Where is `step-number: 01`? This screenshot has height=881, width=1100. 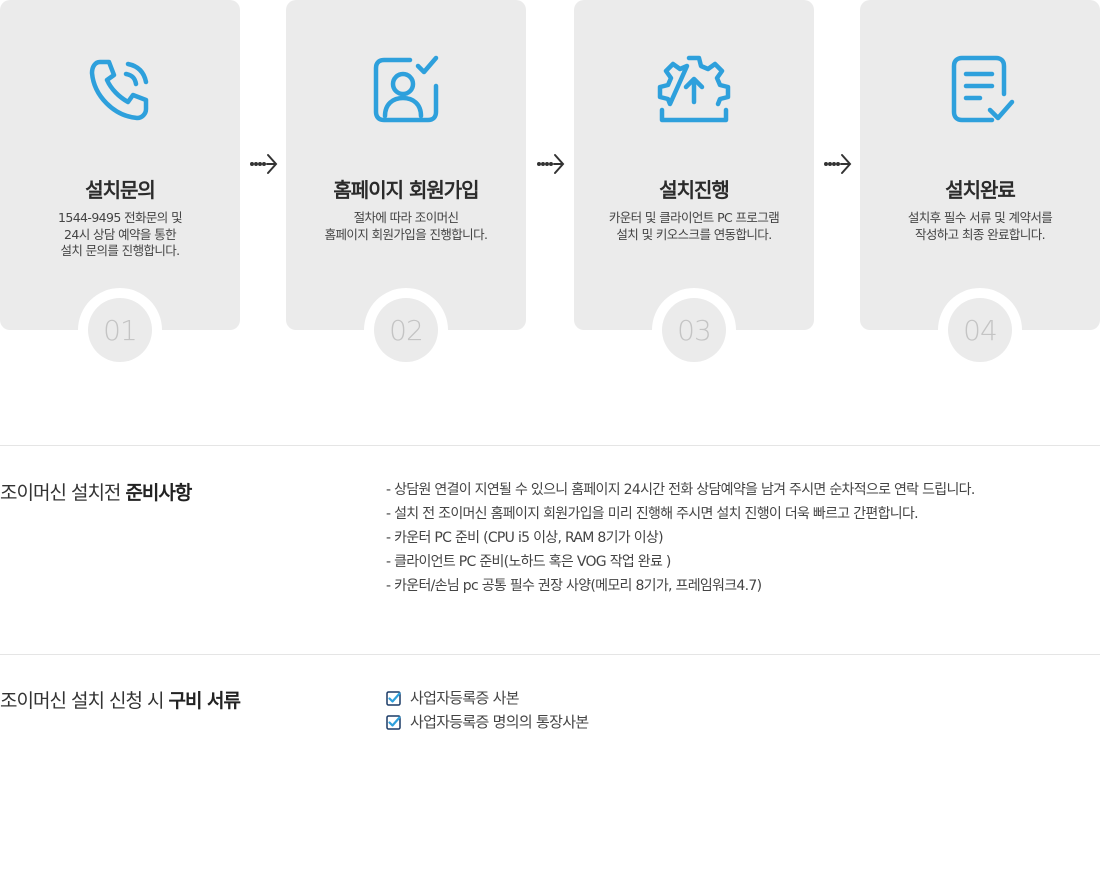
step-number: 01 is located at coordinates (120, 330).